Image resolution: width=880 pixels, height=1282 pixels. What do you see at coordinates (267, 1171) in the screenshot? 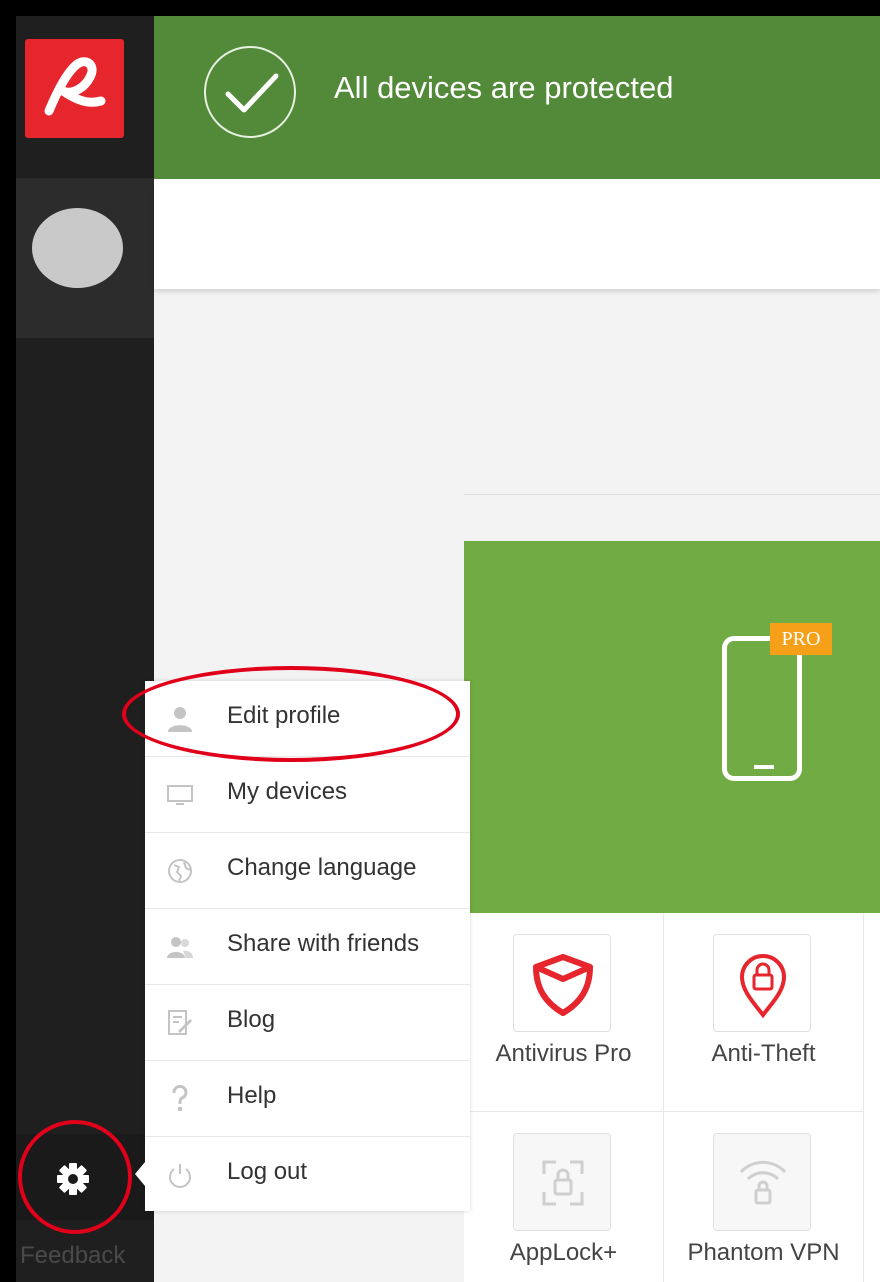
I see `menu-label: Log out` at bounding box center [267, 1171].